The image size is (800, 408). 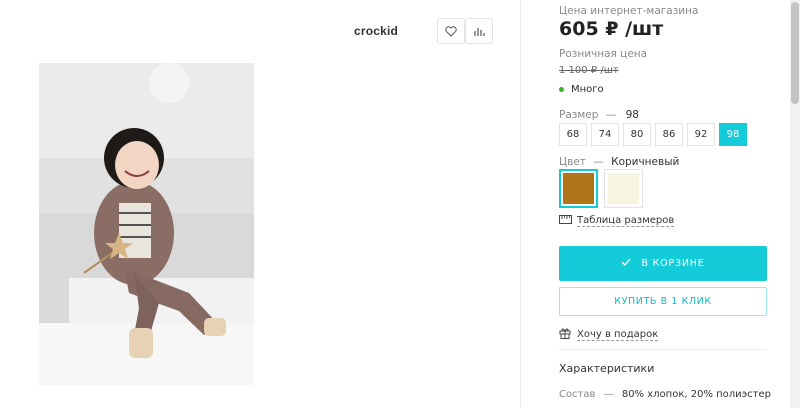 What do you see at coordinates (653, 134) in the screenshot?
I see `size-options: 68 74 80 86 92 98` at bounding box center [653, 134].